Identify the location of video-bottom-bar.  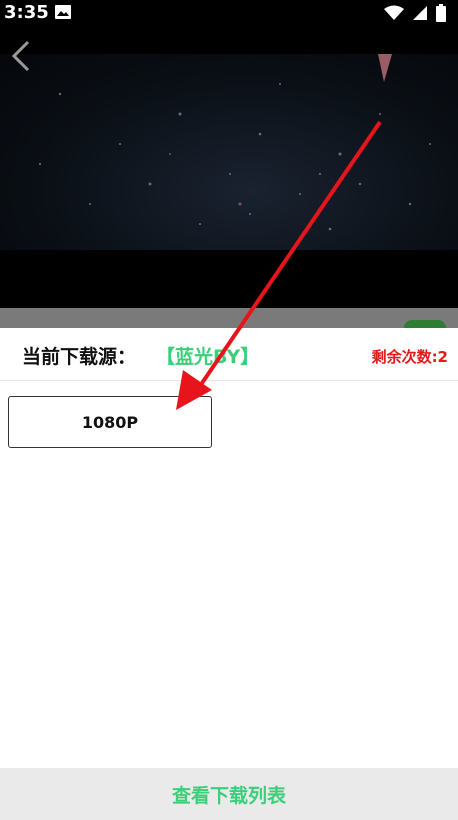
(229, 279).